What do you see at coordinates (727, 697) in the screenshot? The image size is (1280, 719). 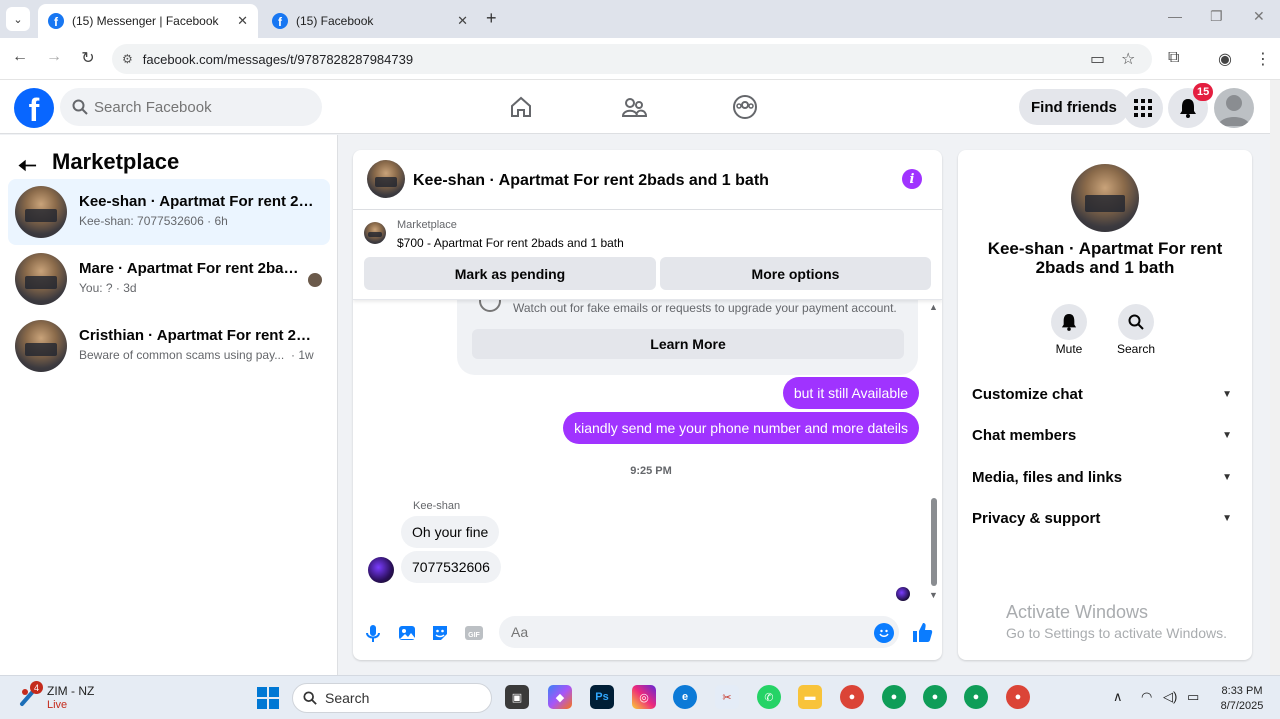 I see `snipping-tool-icon: ✂` at bounding box center [727, 697].